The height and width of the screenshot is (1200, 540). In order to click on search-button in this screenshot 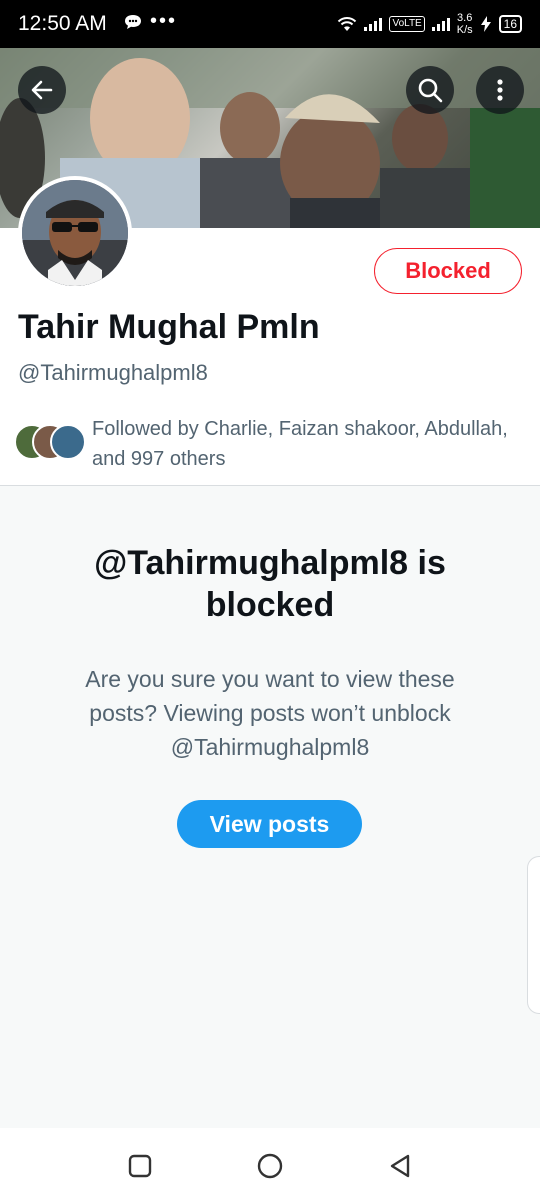, I will do `click(430, 90)`.